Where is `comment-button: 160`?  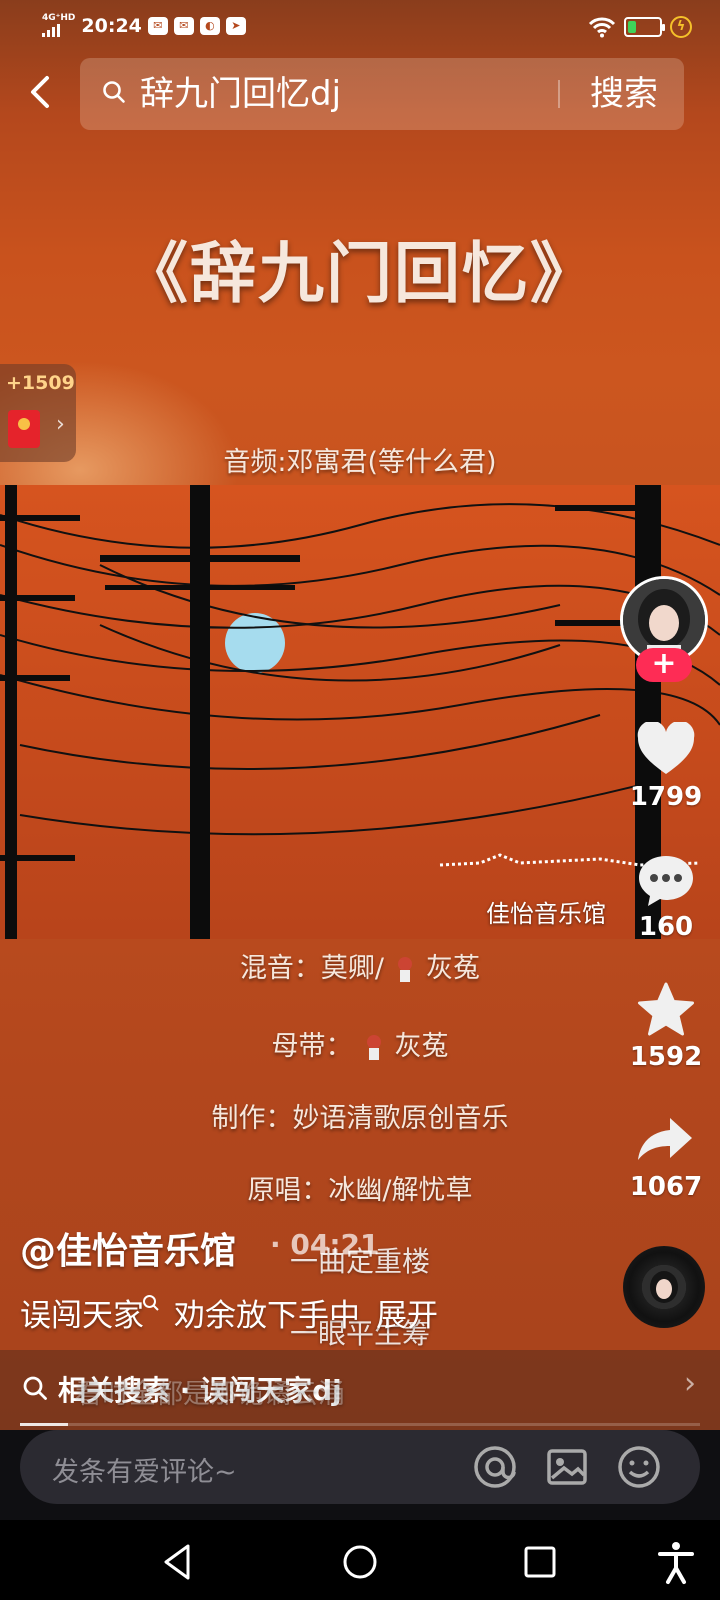 comment-button: 160 is located at coordinates (666, 897).